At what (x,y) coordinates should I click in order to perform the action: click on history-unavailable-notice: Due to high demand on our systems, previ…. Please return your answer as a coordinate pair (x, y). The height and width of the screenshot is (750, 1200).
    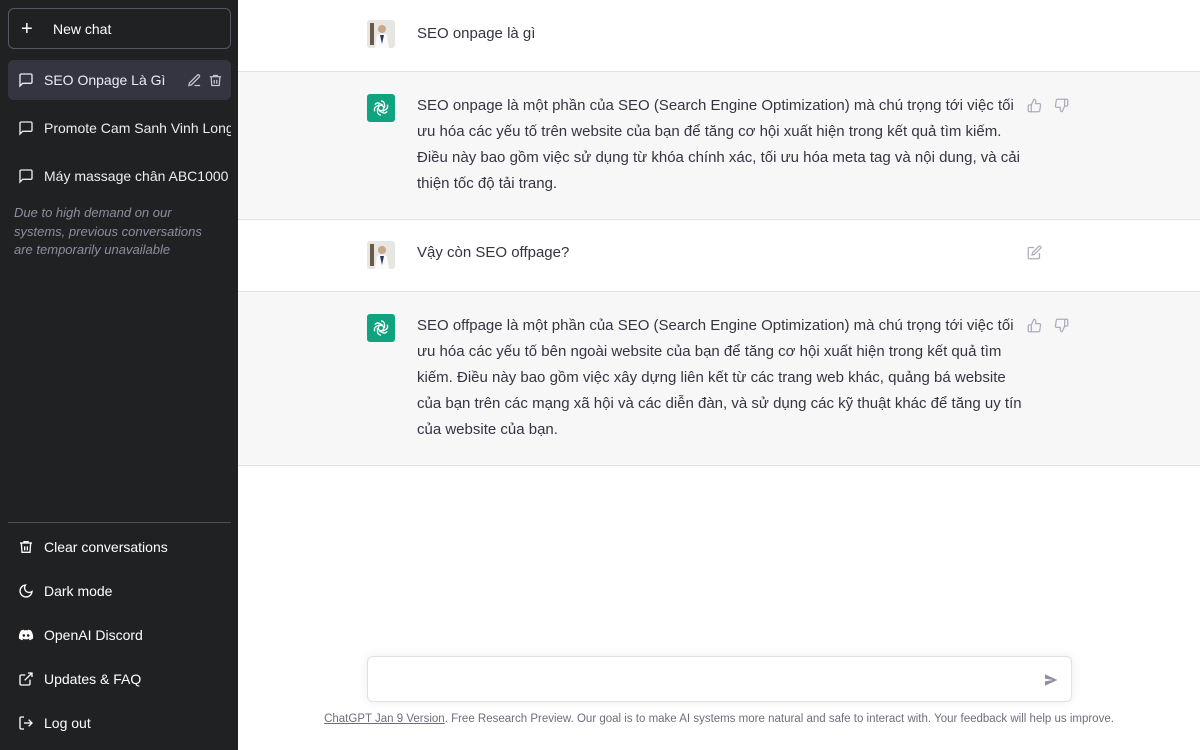
    Looking at the image, I should click on (108, 231).